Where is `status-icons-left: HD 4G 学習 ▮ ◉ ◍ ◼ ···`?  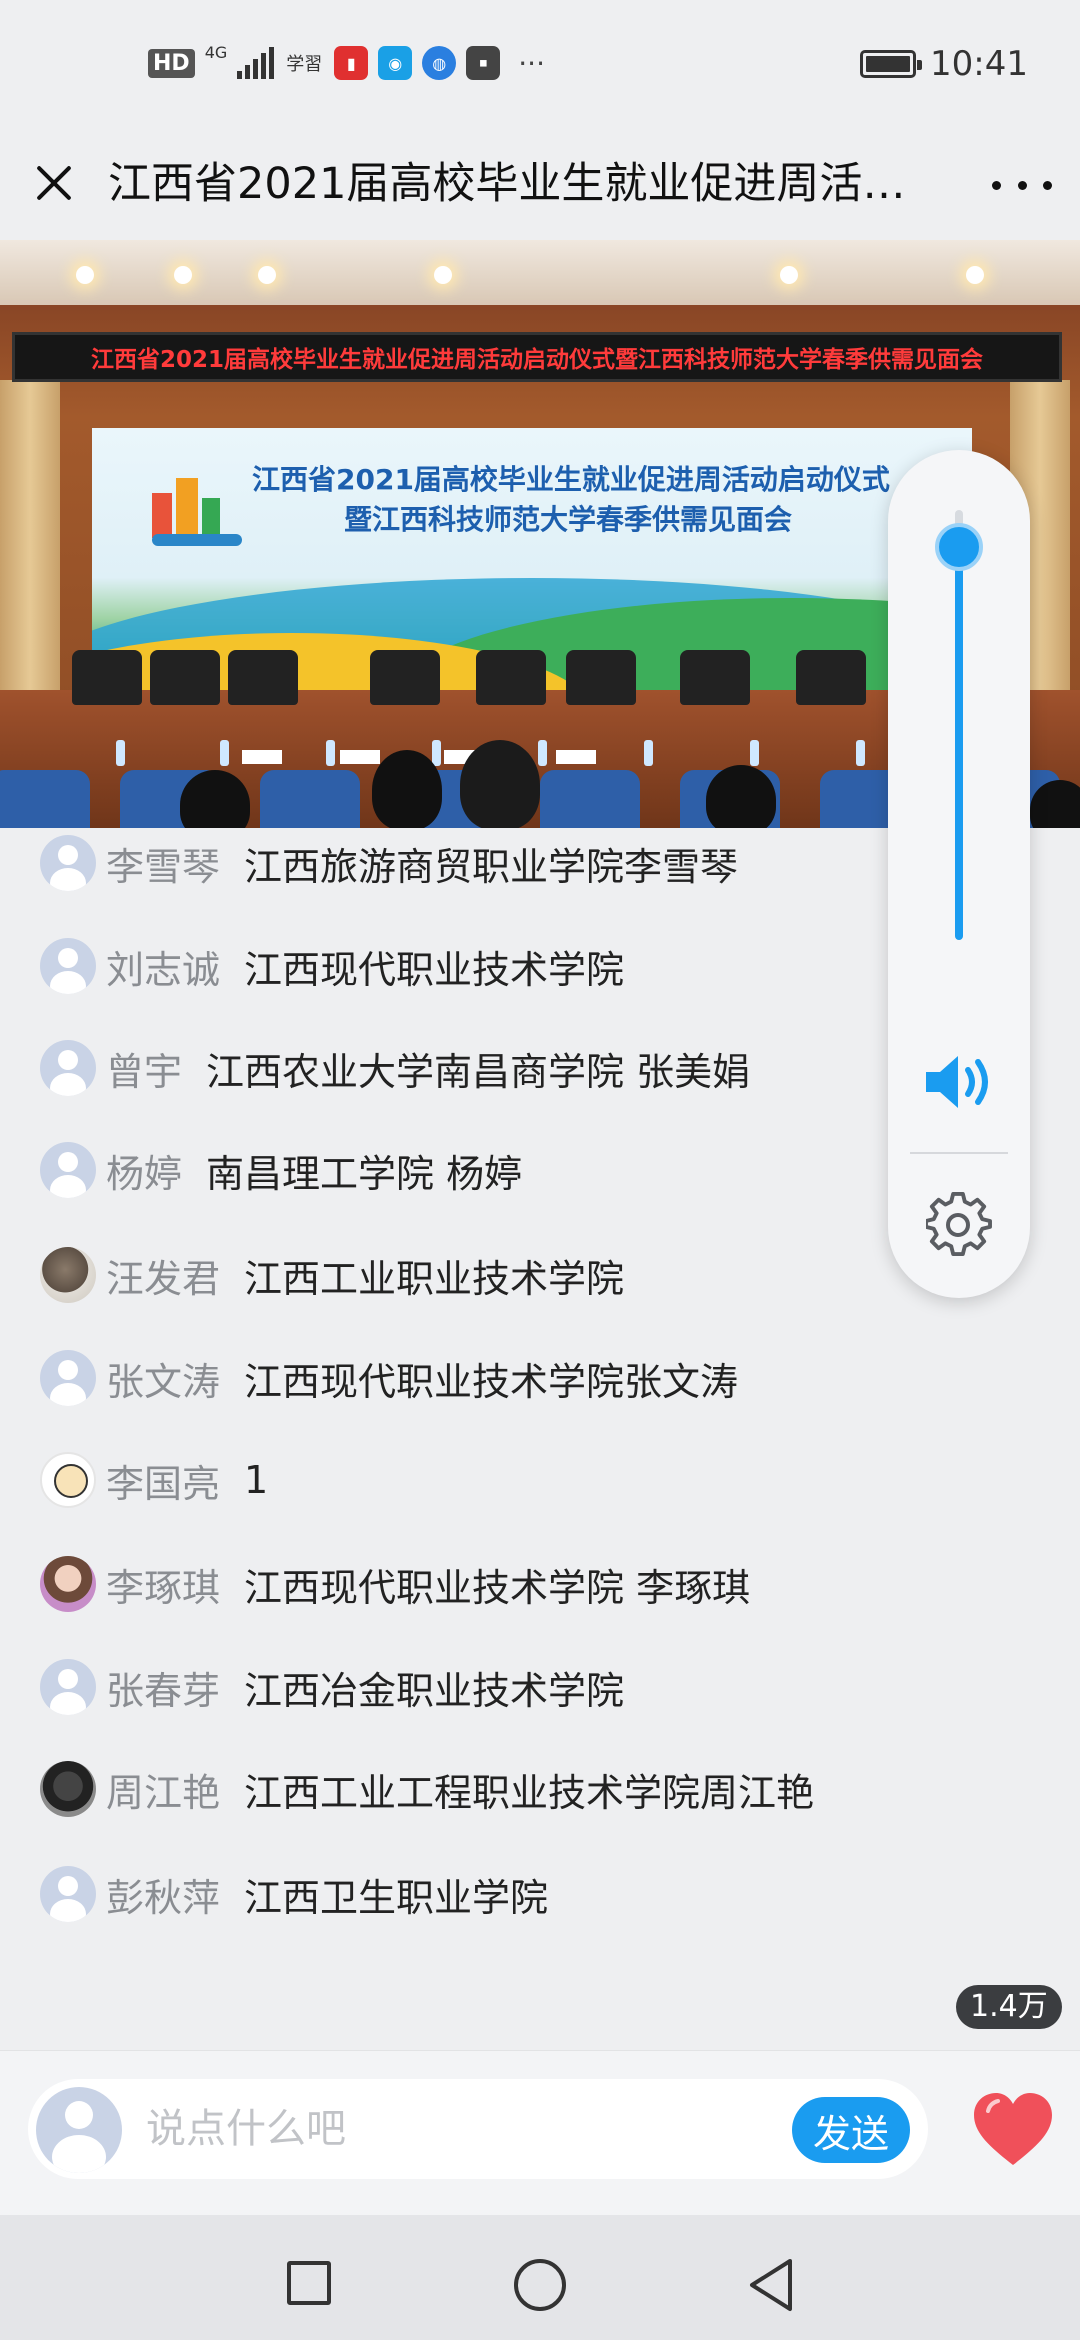
status-icons-left: HD 4G 学習 ▮ ◉ ◍ ◼ ··· is located at coordinates (346, 61).